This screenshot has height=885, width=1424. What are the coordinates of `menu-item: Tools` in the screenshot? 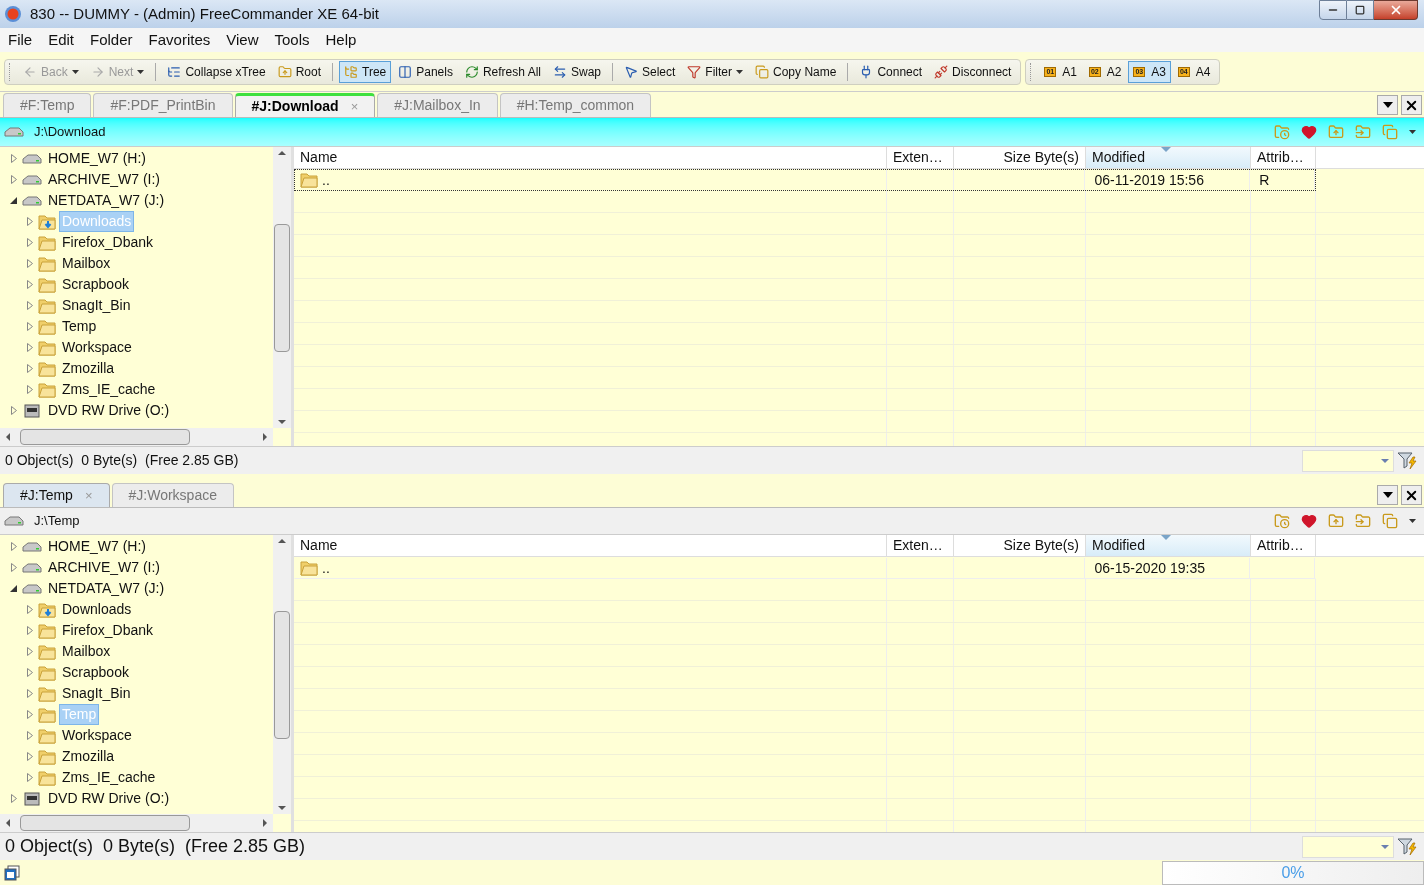 It's located at (292, 40).